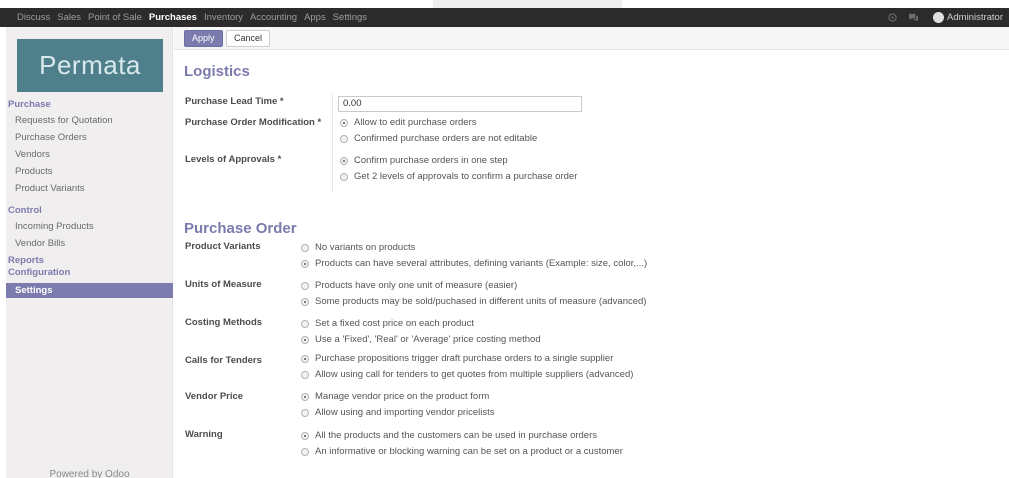 This screenshot has height=478, width=1009. Describe the element at coordinates (89, 226) in the screenshot. I see `sidebar-item-incoming-products: Incoming Products` at that location.